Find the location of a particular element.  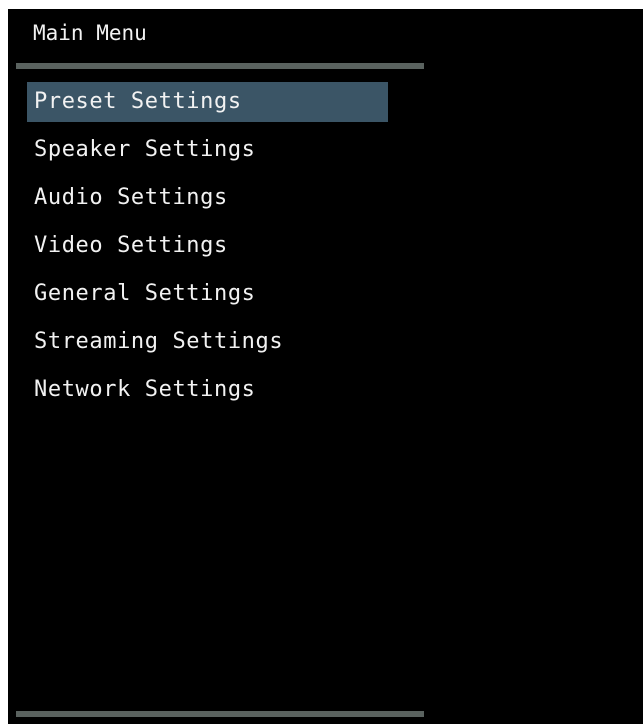

menu-item-video-settings: Video Settings is located at coordinates (207, 246).